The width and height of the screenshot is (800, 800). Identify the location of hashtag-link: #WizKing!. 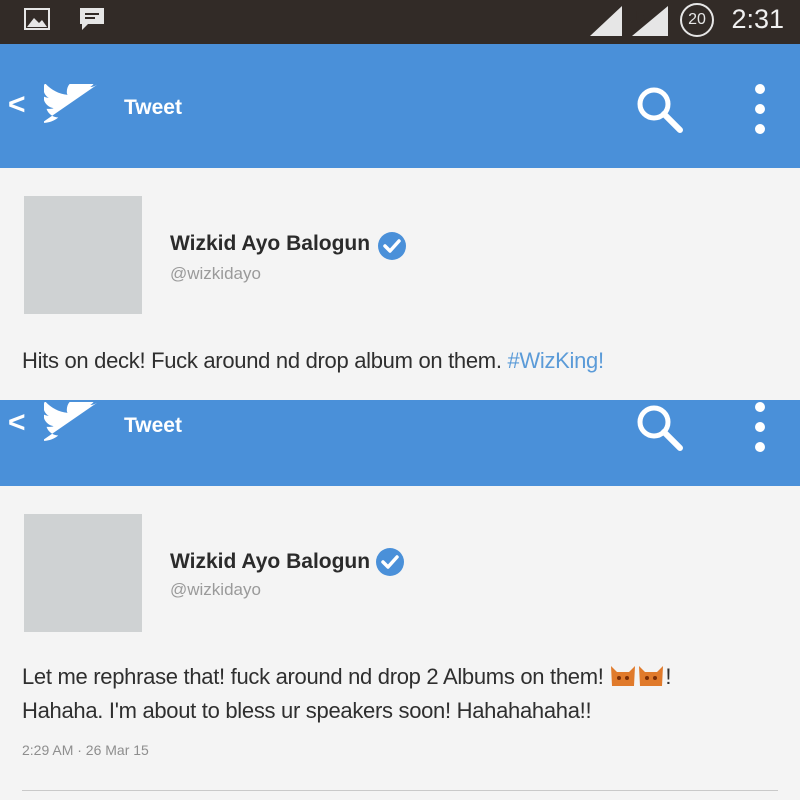
(555, 360).